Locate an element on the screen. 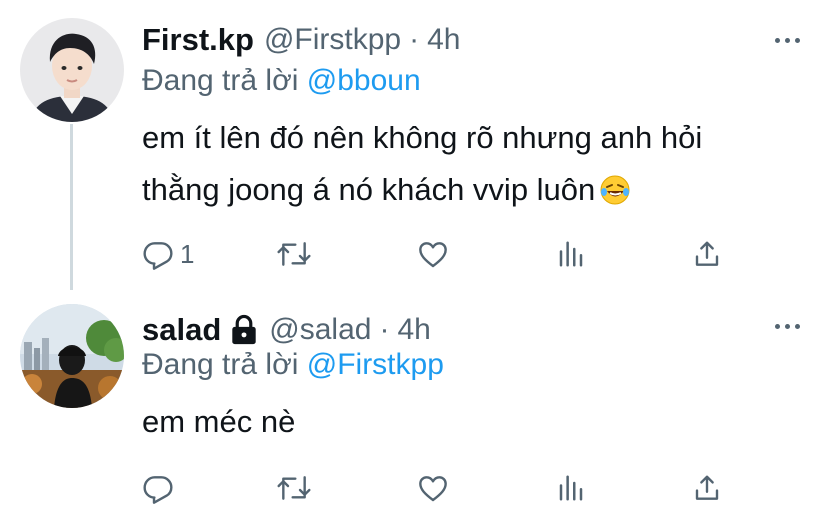 Image resolution: width=828 pixels, height=508 pixels. tweet-header: First.kp @Firstkpp · 4h is located at coordinates (301, 40).